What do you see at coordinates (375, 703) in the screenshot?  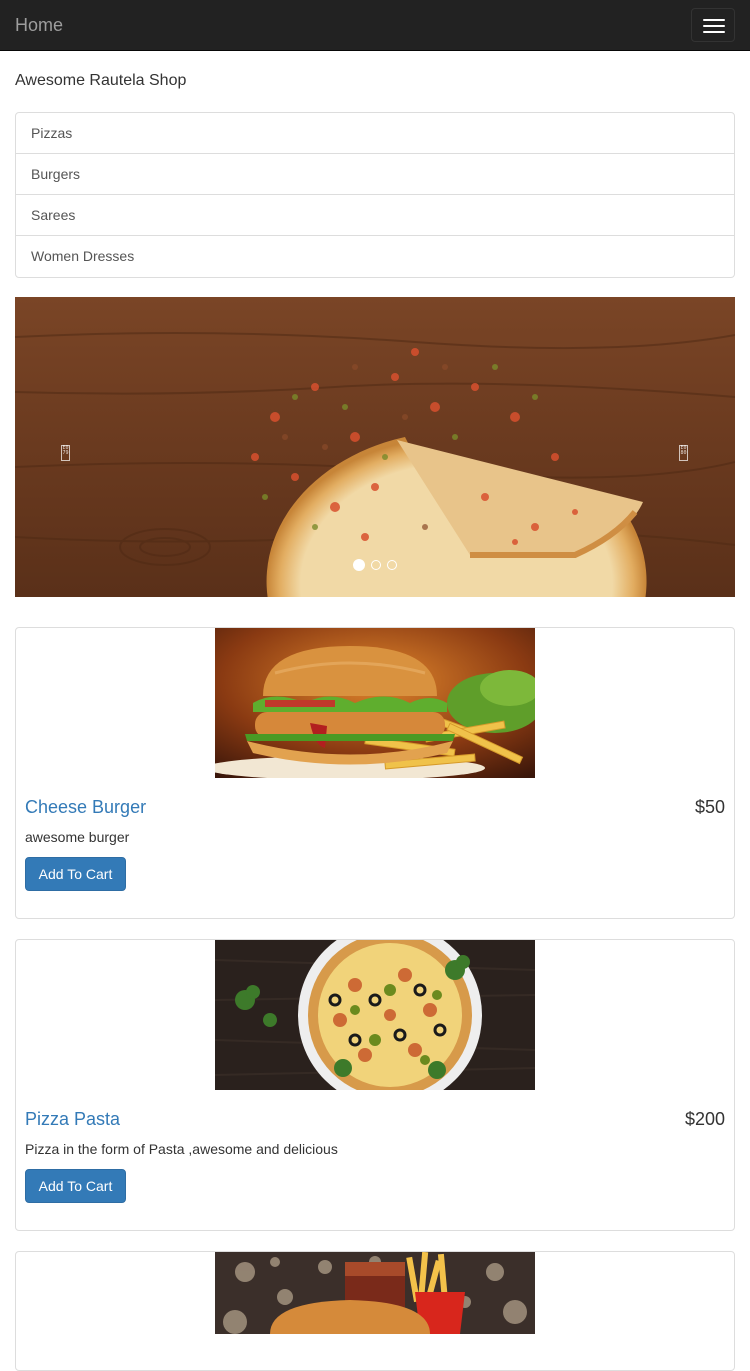 I see `product-image-cheese-burger` at bounding box center [375, 703].